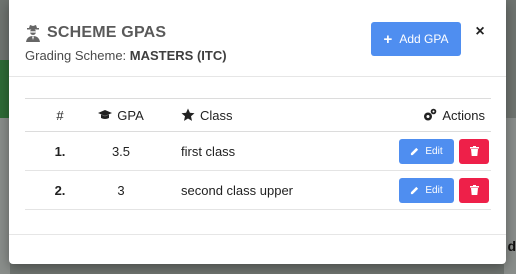 This screenshot has width=516, height=274. Describe the element at coordinates (511, 246) in the screenshot. I see `backdrop-text: d` at that location.